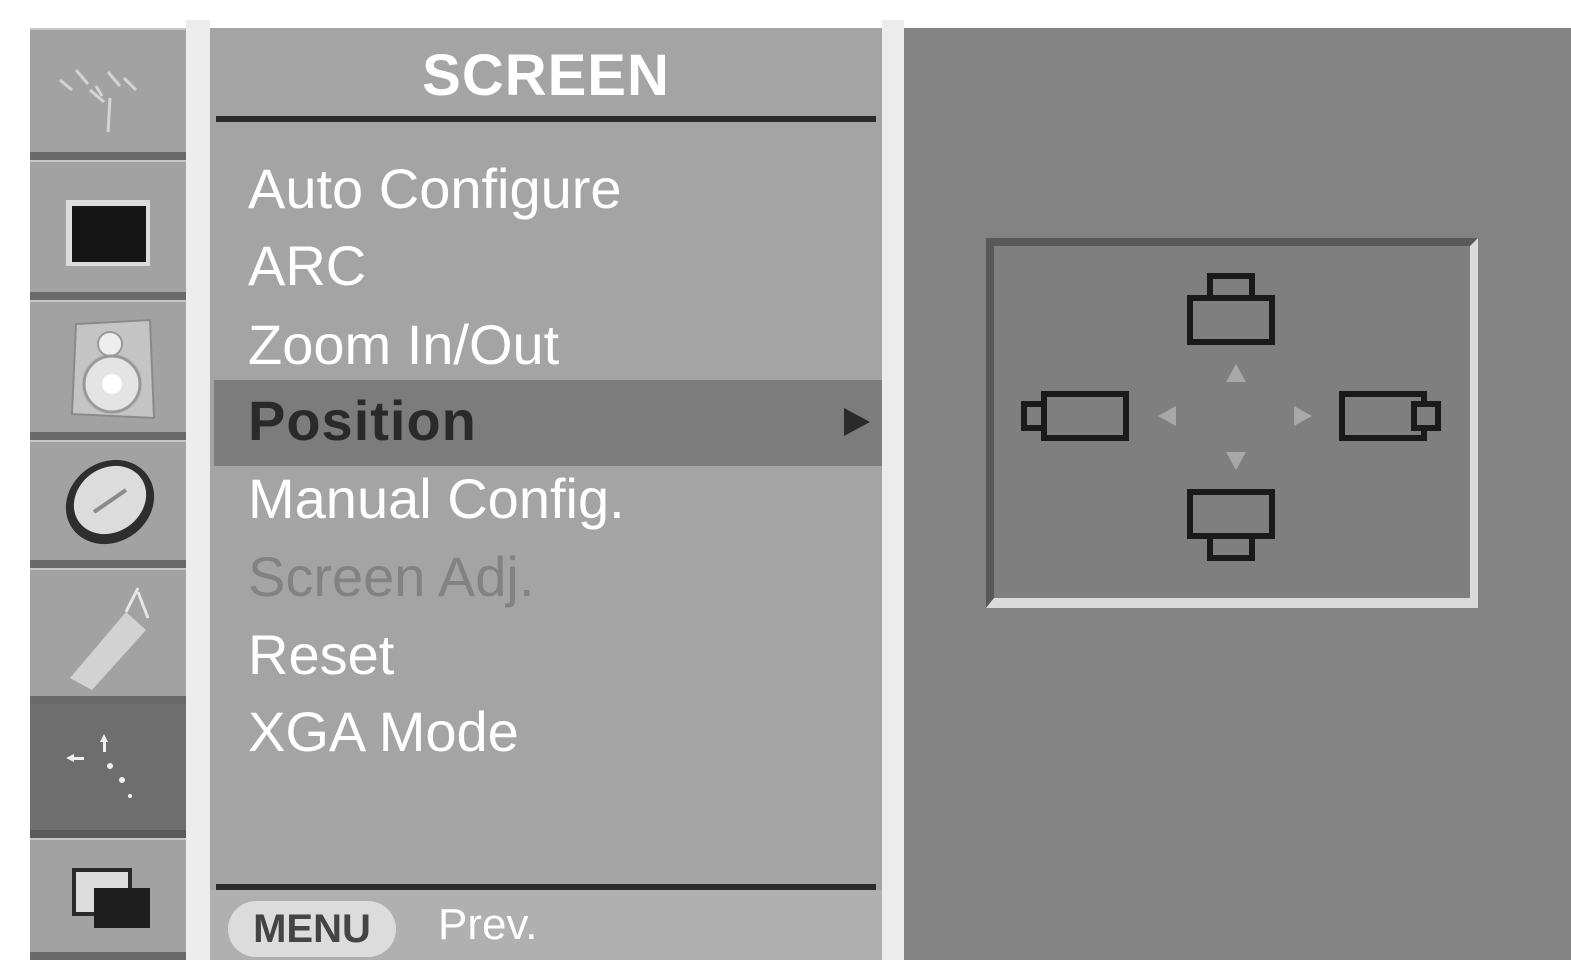 The width and height of the screenshot is (1571, 960). What do you see at coordinates (546, 119) in the screenshot?
I see `title-divider` at bounding box center [546, 119].